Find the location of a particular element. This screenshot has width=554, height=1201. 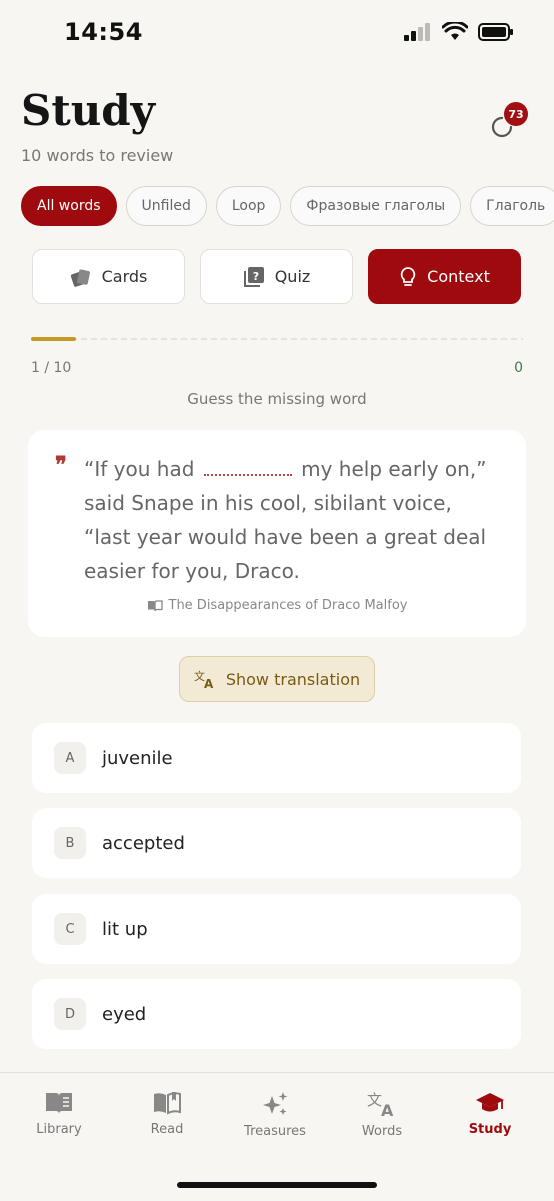

answer-text: eyed is located at coordinates (124, 1014).